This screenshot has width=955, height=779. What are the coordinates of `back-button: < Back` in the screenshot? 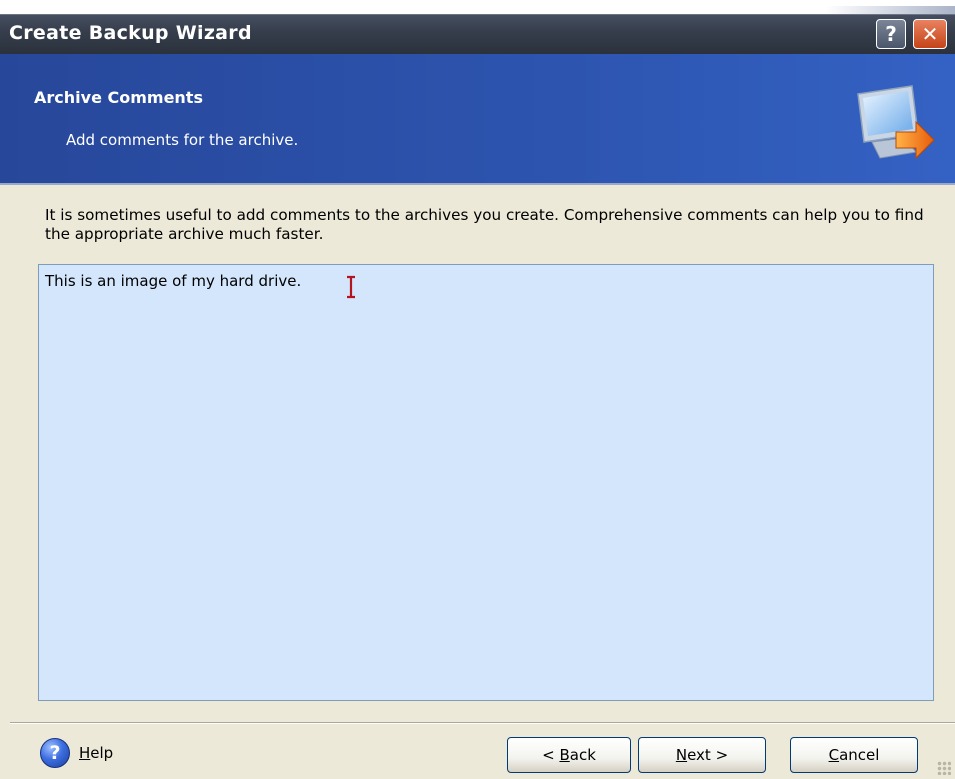 It's located at (569, 755).